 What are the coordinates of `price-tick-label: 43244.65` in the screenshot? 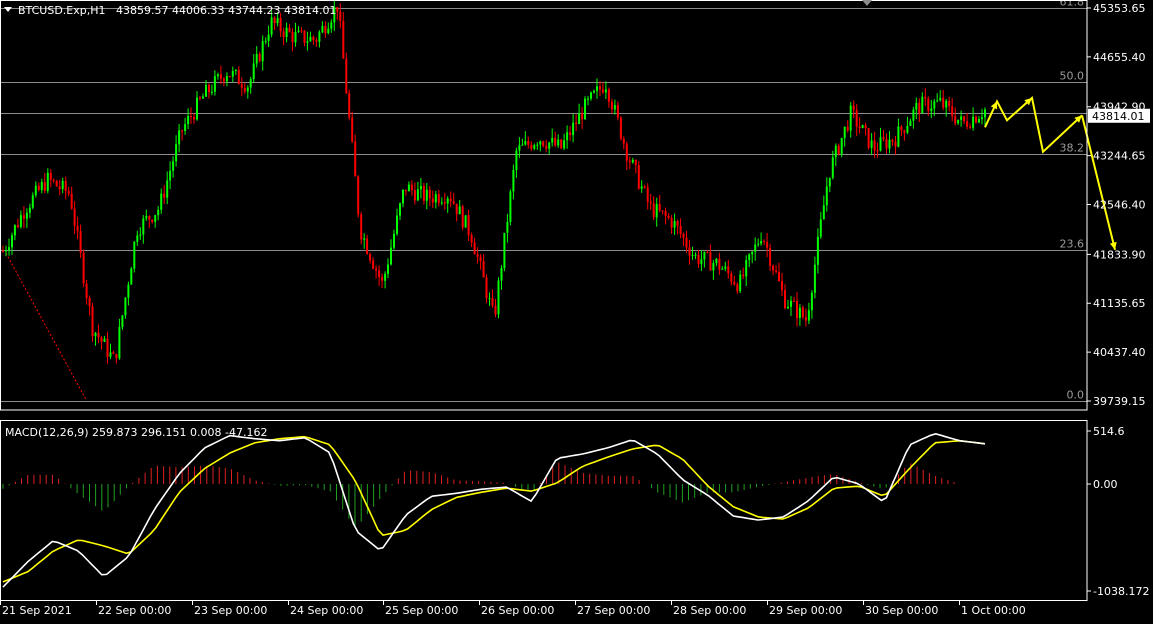 It's located at (1119, 156).